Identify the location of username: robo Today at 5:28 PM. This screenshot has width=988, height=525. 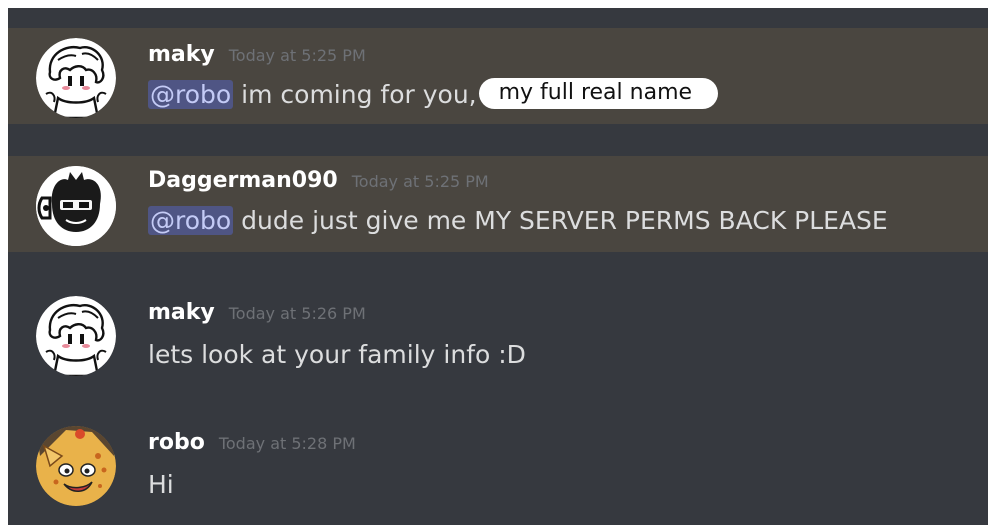
(252, 442).